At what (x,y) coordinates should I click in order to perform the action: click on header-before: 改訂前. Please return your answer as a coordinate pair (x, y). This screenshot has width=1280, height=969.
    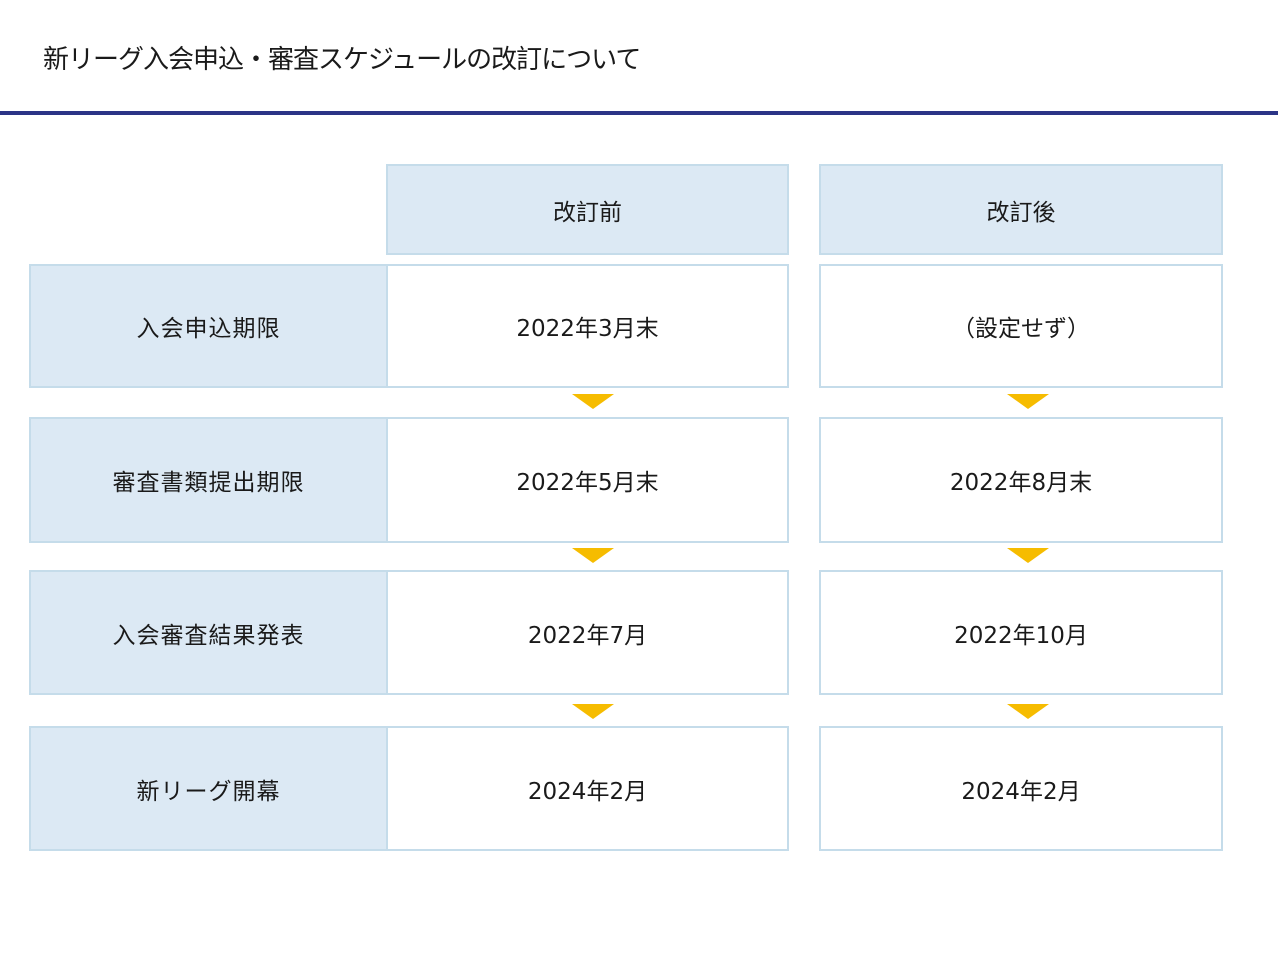
    Looking at the image, I should click on (587, 209).